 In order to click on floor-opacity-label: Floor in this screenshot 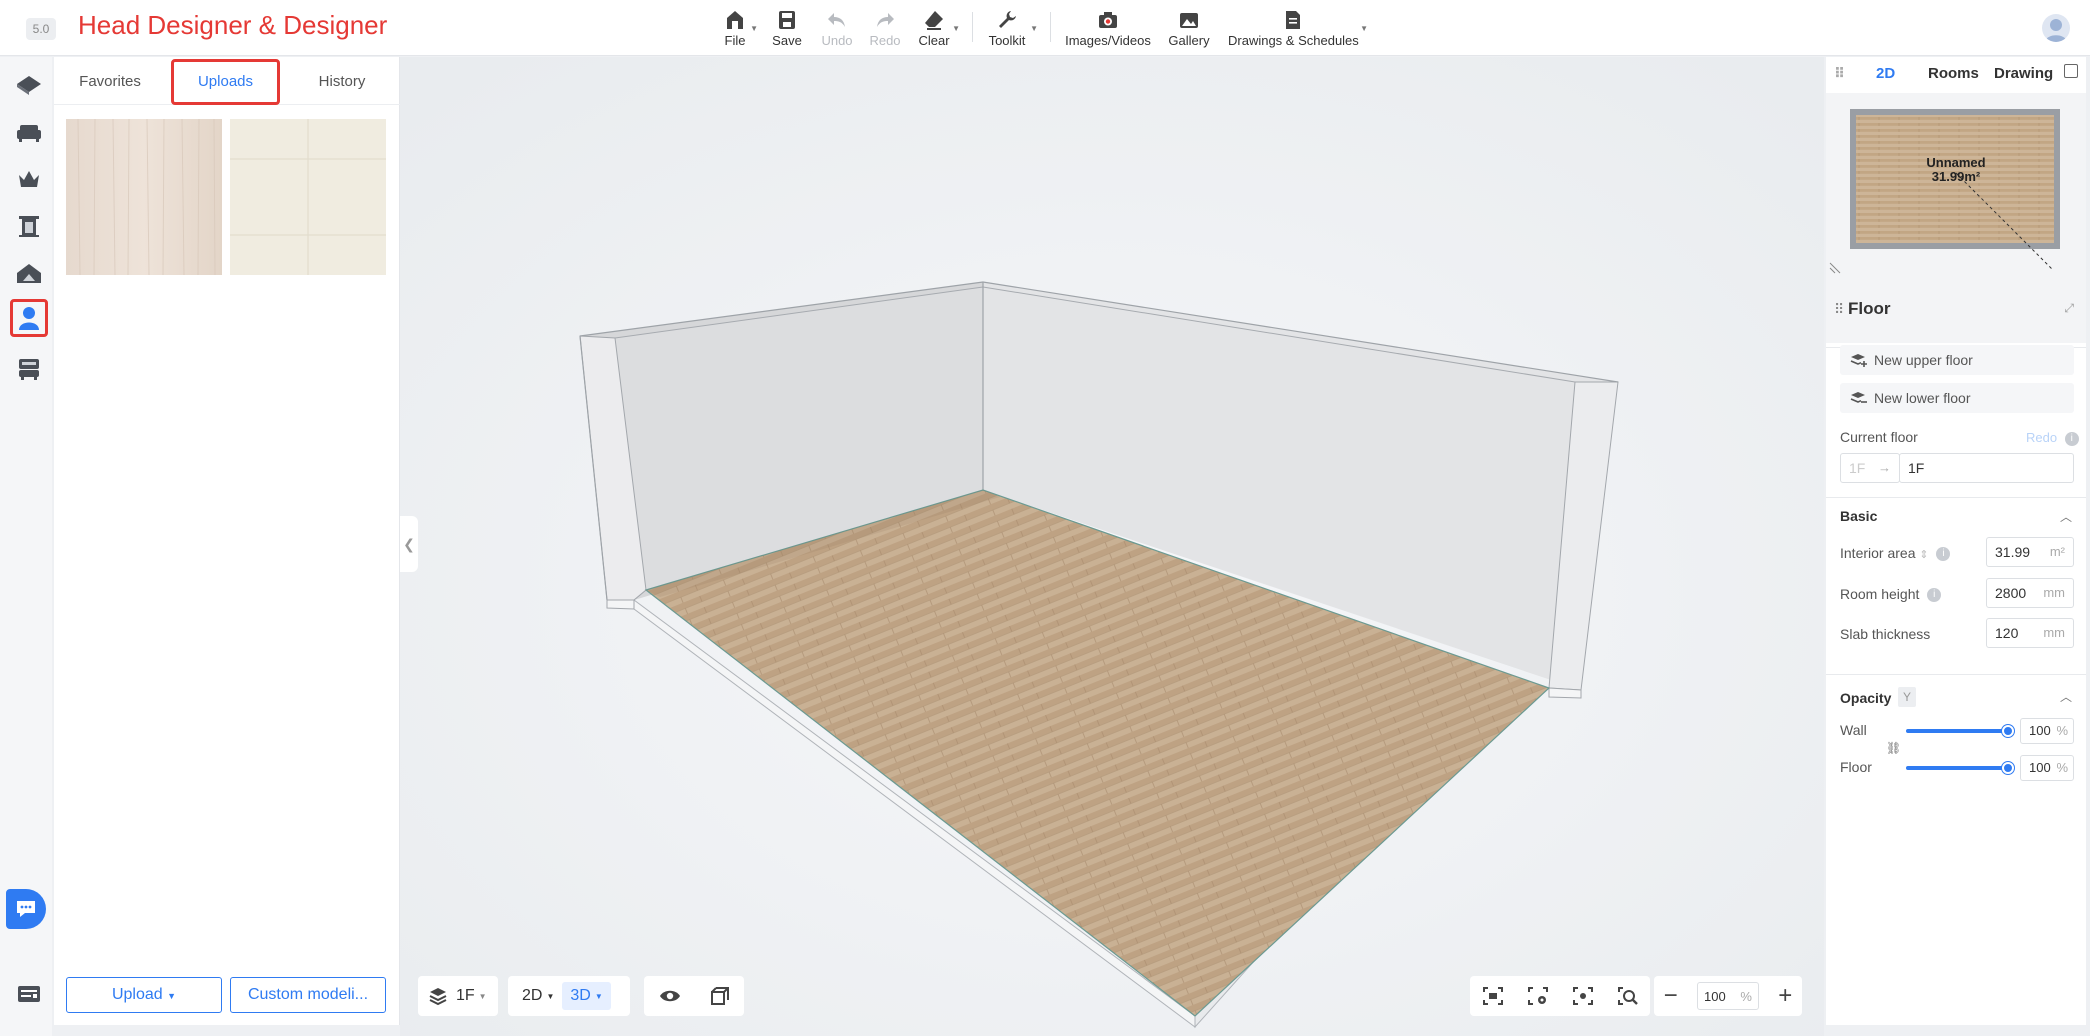, I will do `click(1856, 767)`.